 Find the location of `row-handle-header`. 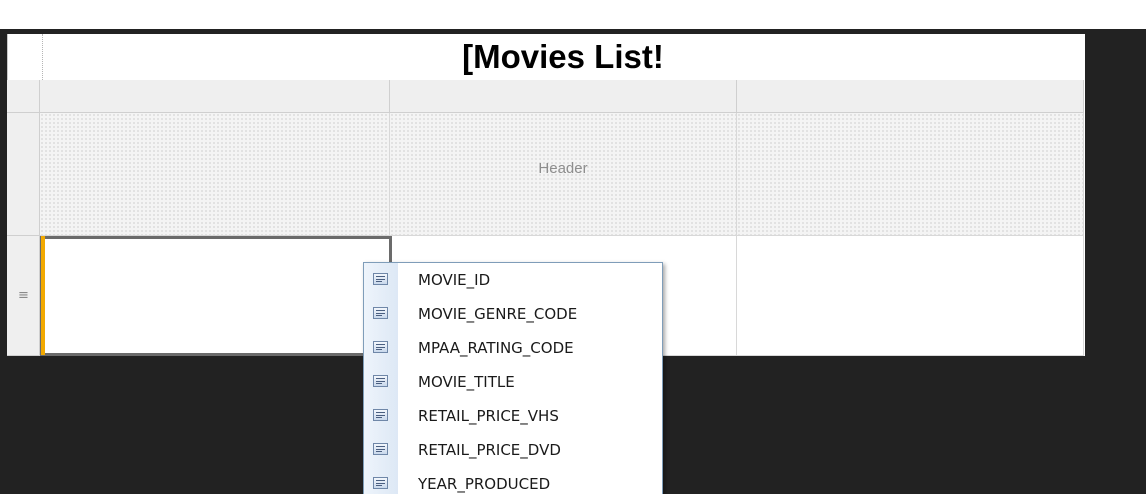

row-handle-header is located at coordinates (23, 174).